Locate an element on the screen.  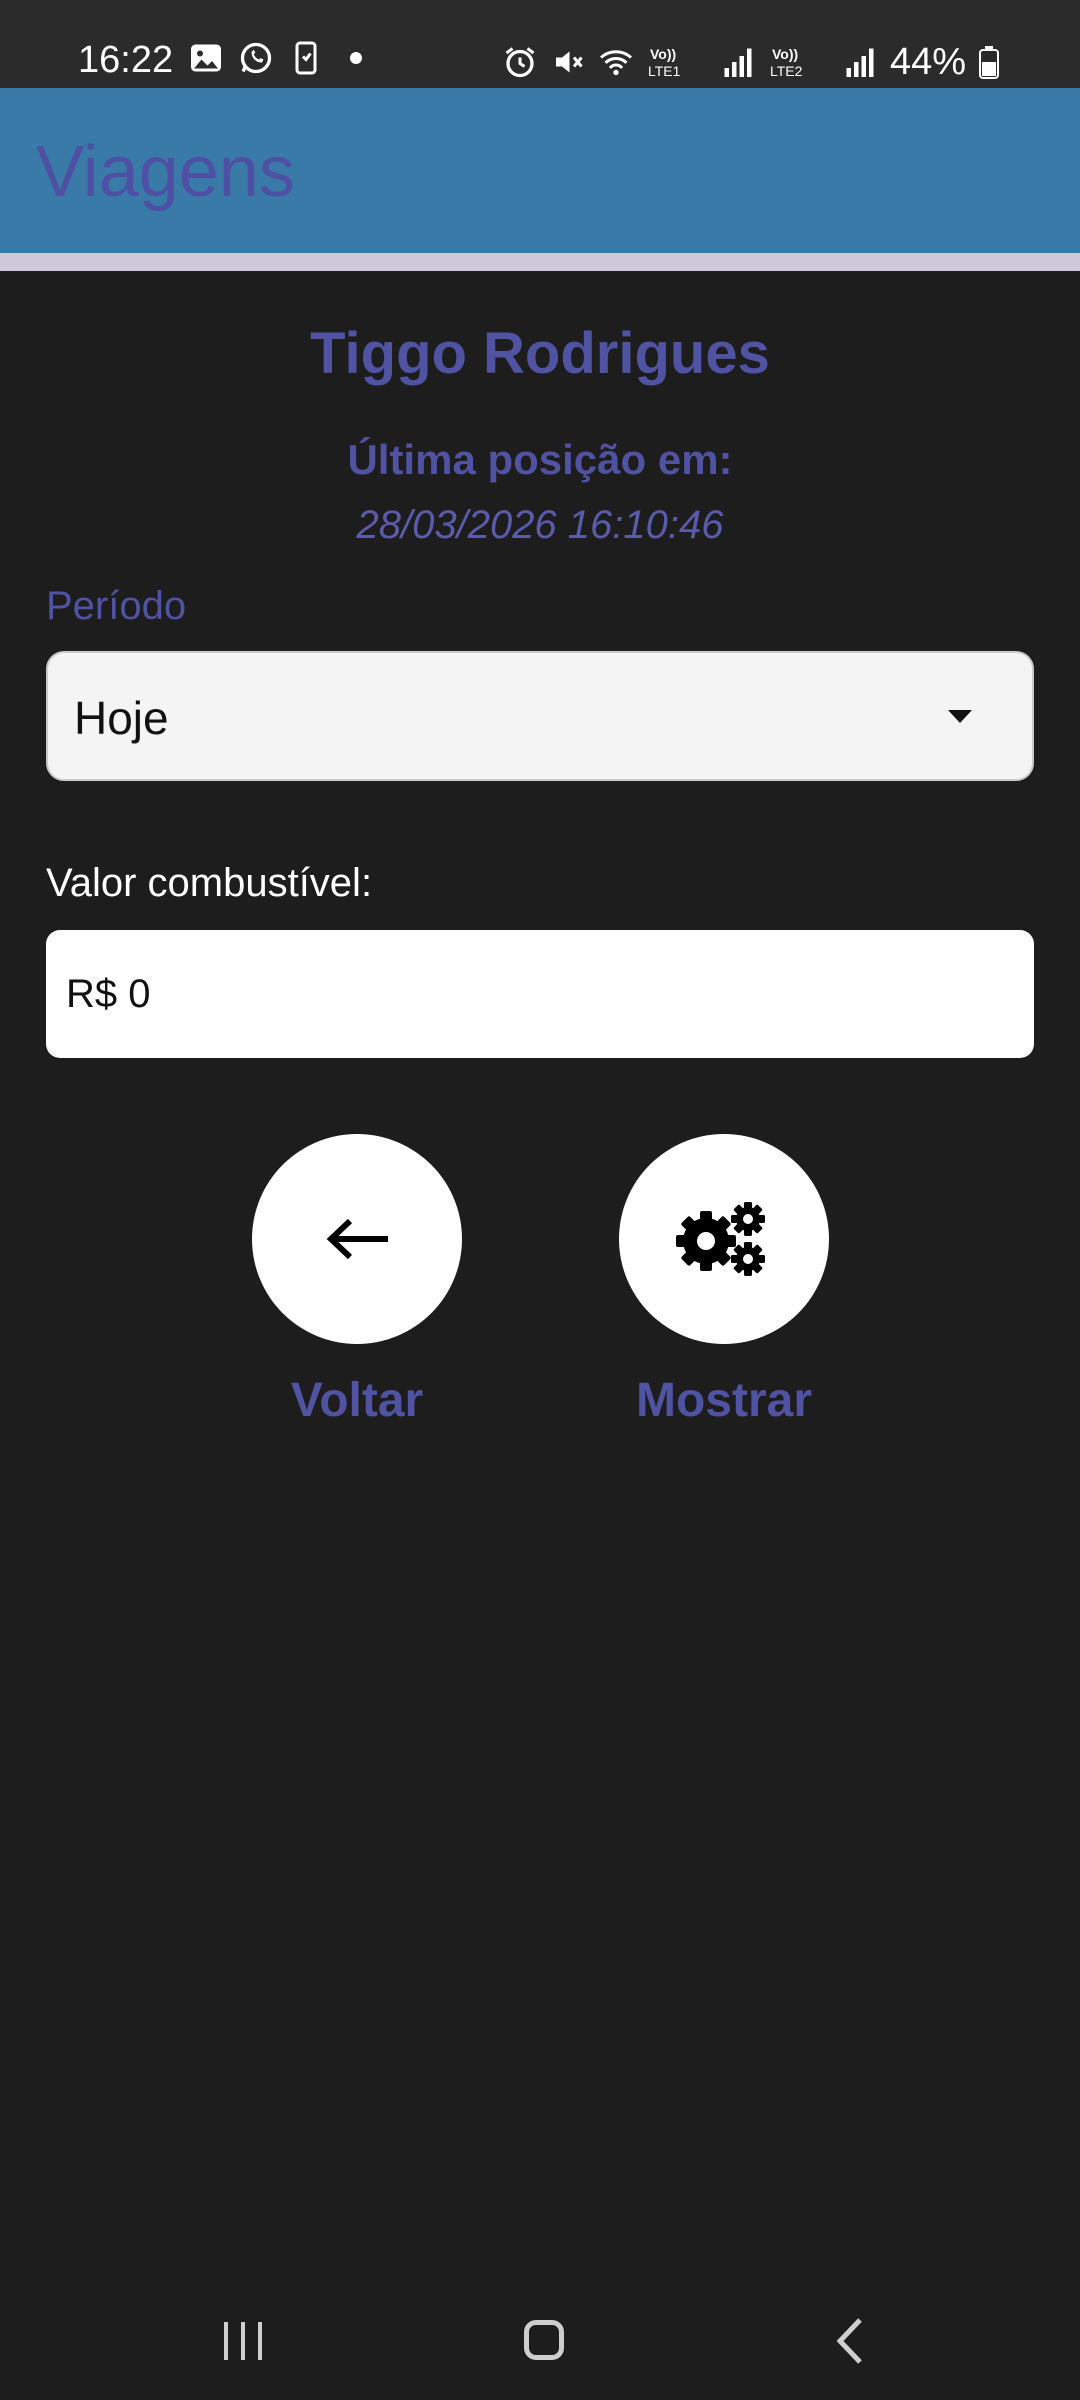
home-icon is located at coordinates (544, 2340).